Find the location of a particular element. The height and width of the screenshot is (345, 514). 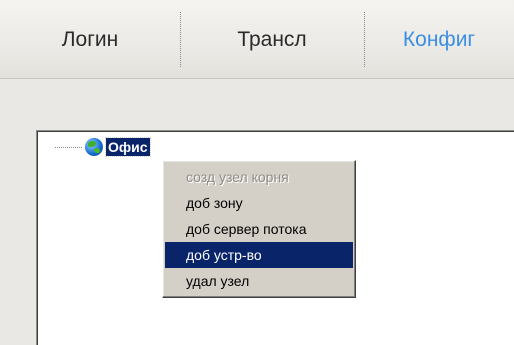

menu-item-create-root: созд узел корня is located at coordinates (237, 177).